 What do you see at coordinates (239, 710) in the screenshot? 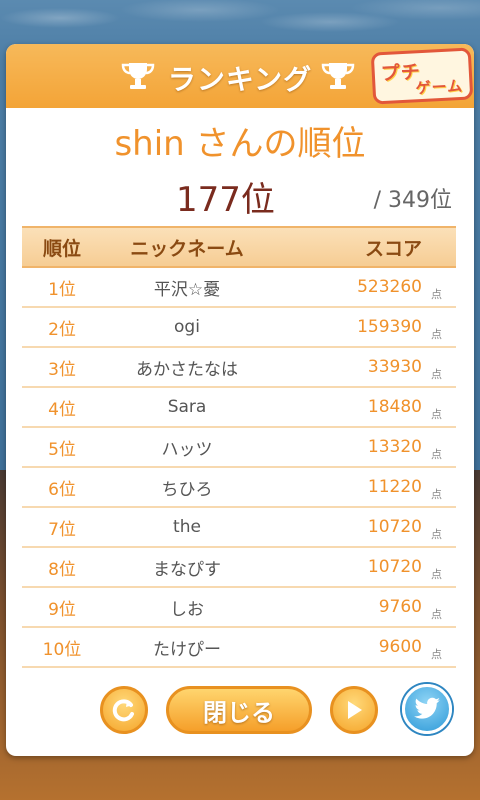
I see `close-button: 閉じる` at bounding box center [239, 710].